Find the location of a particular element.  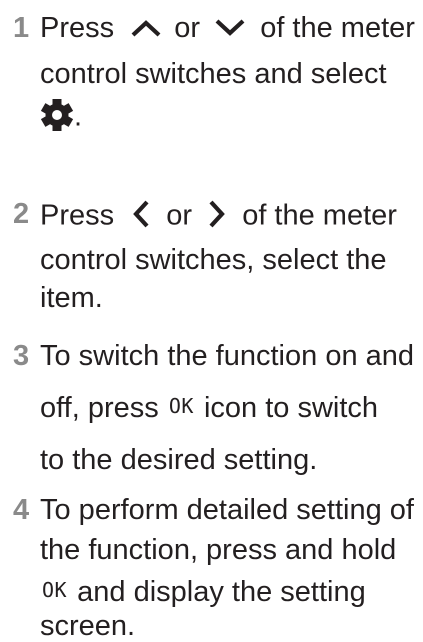

step-line: . is located at coordinates (61, 118).